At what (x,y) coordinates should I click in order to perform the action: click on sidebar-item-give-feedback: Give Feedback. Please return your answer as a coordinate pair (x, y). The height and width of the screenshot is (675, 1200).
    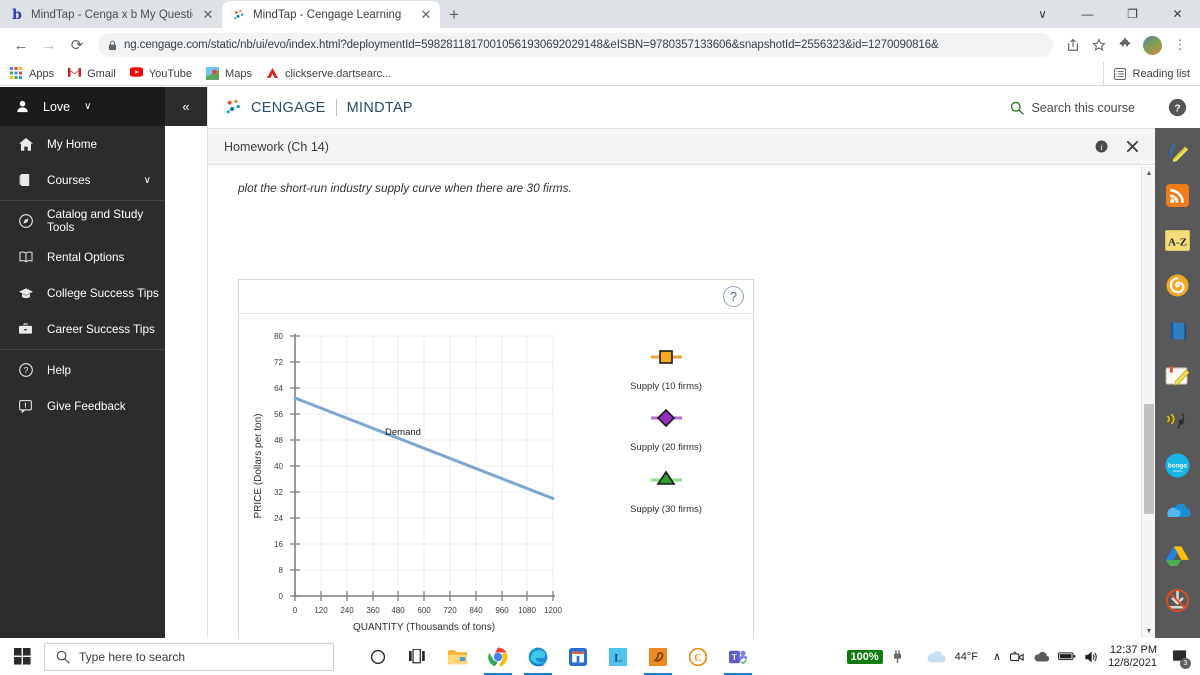
    Looking at the image, I should click on (82, 406).